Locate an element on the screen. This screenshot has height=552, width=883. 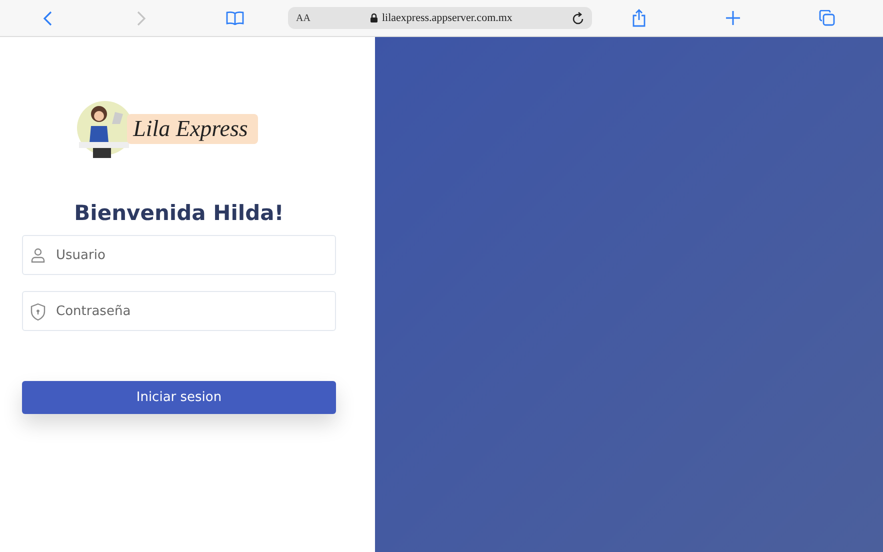
welcome-title: Bienvenida Hilda! is located at coordinates (179, 213).